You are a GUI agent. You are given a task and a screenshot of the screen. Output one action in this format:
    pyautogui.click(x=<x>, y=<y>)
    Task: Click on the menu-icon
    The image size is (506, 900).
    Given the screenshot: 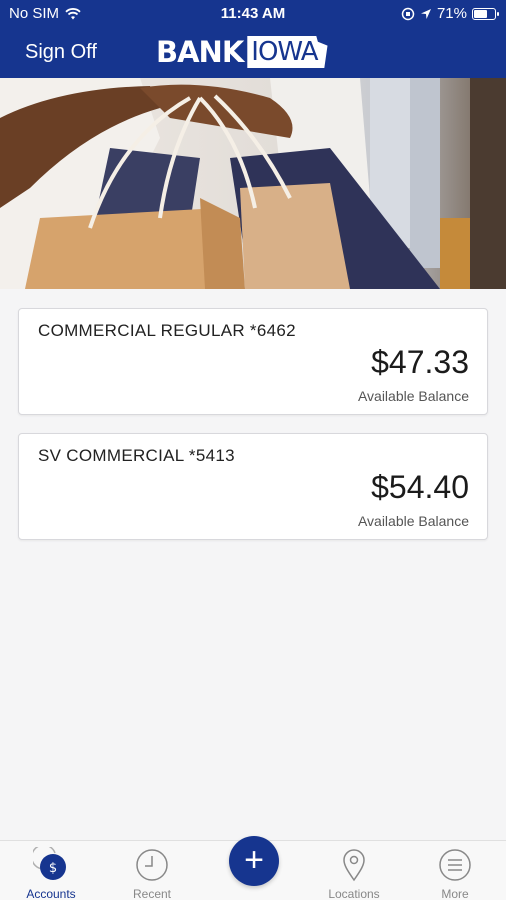 What is the action you would take?
    pyautogui.click(x=455, y=865)
    